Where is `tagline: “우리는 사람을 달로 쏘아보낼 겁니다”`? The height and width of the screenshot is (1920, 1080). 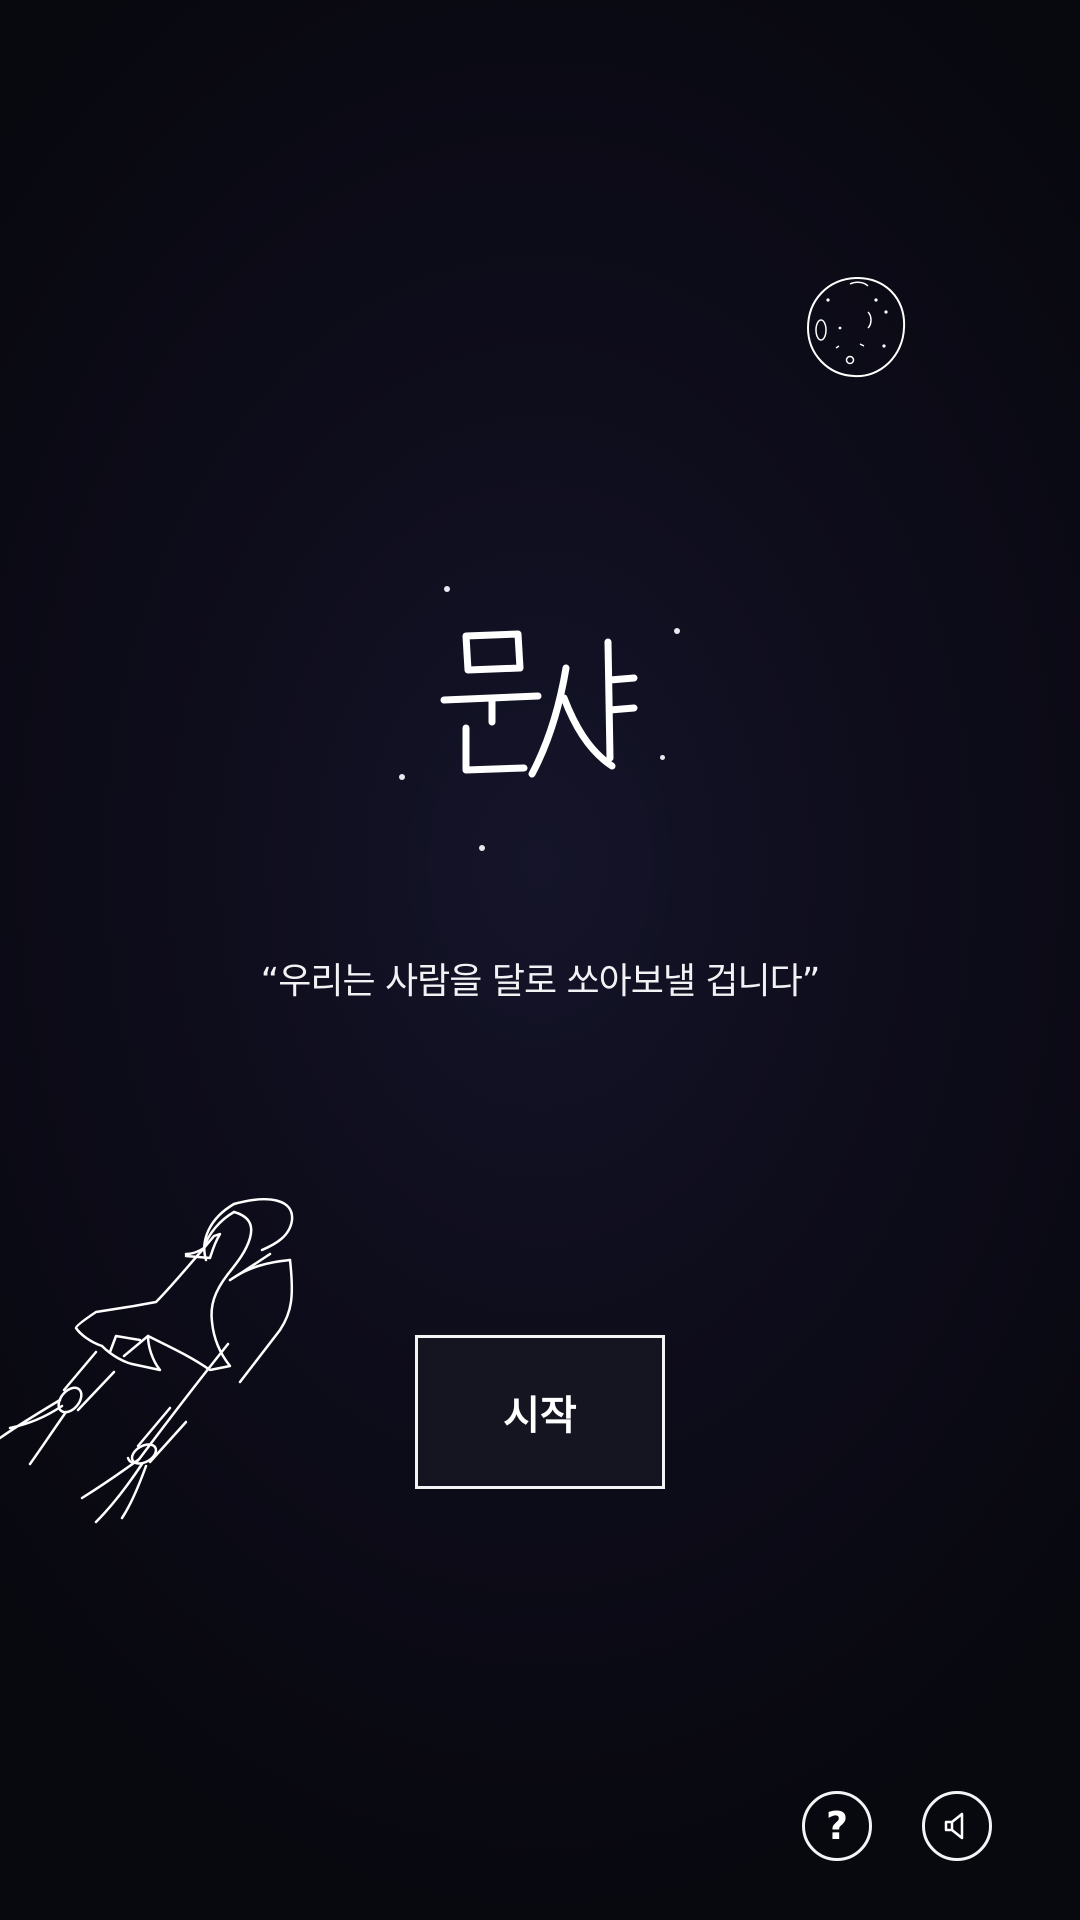
tagline: “우리는 사람을 달로 쏘아보낼 겁니다” is located at coordinates (540, 981).